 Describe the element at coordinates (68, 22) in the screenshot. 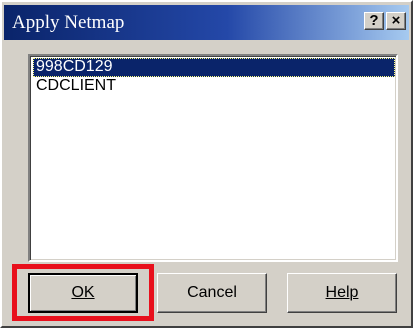

I see `window-title: Apply Netmap` at that location.